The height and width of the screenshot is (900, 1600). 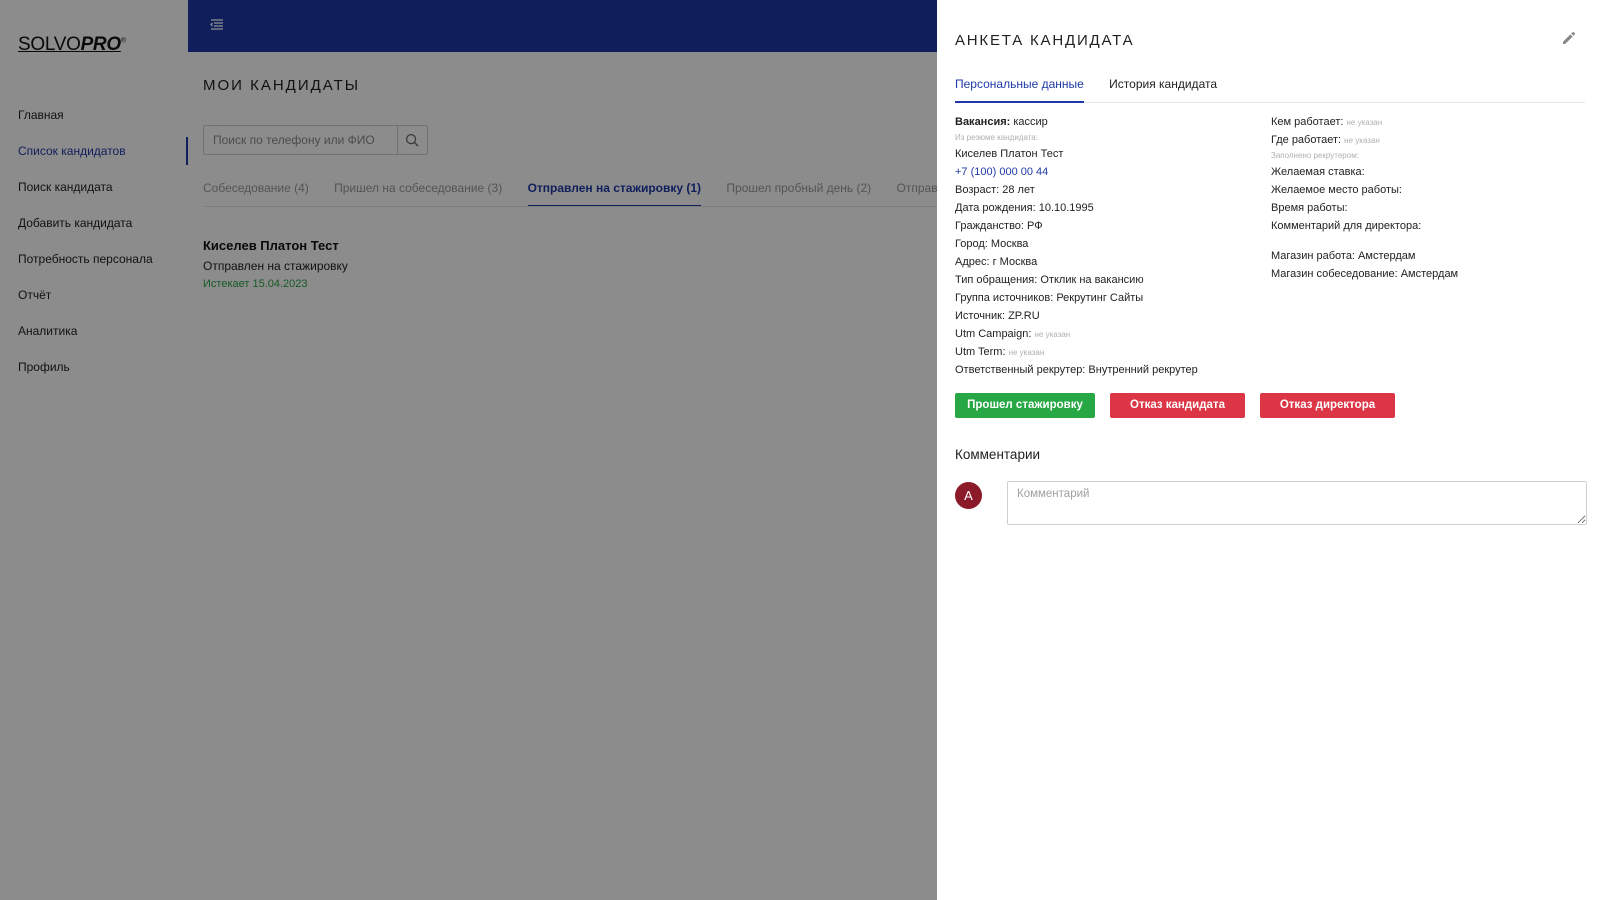 What do you see at coordinates (1343, 256) in the screenshot?
I see `store-work-row: Магазин работа: Амстердам` at bounding box center [1343, 256].